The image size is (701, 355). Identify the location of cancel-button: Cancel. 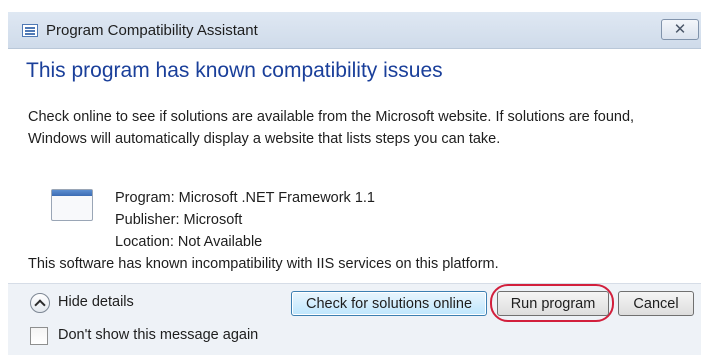
(656, 303).